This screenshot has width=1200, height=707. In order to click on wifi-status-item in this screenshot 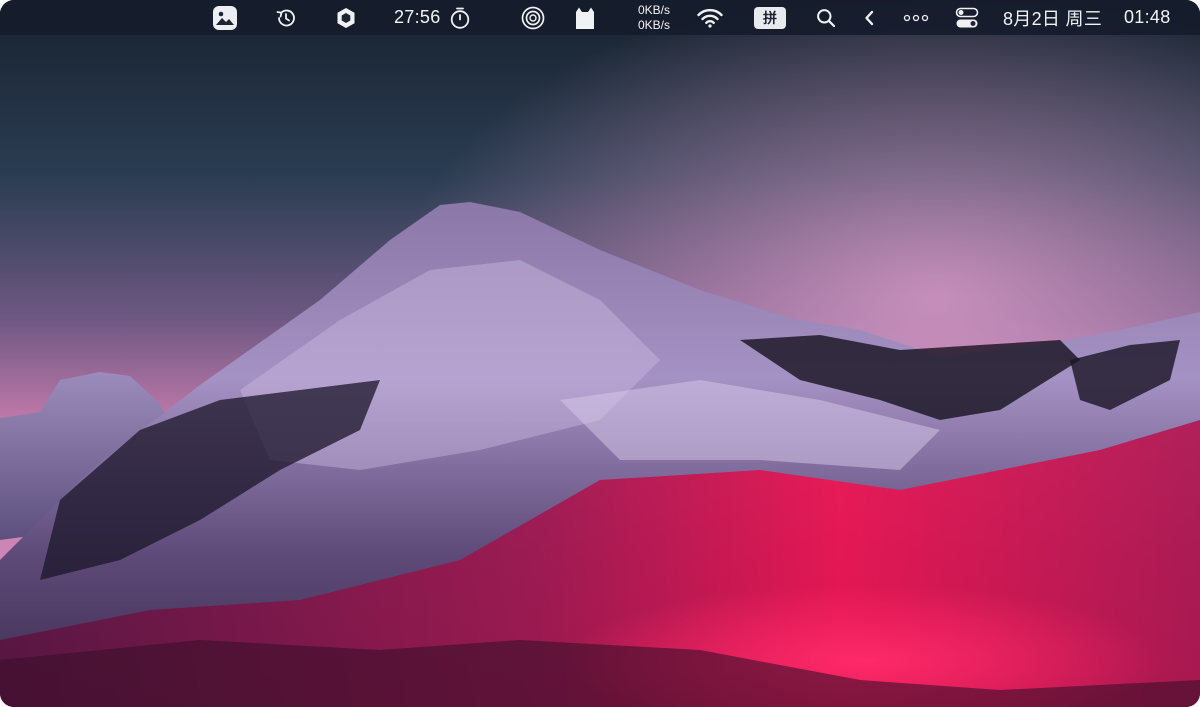, I will do `click(710, 17)`.